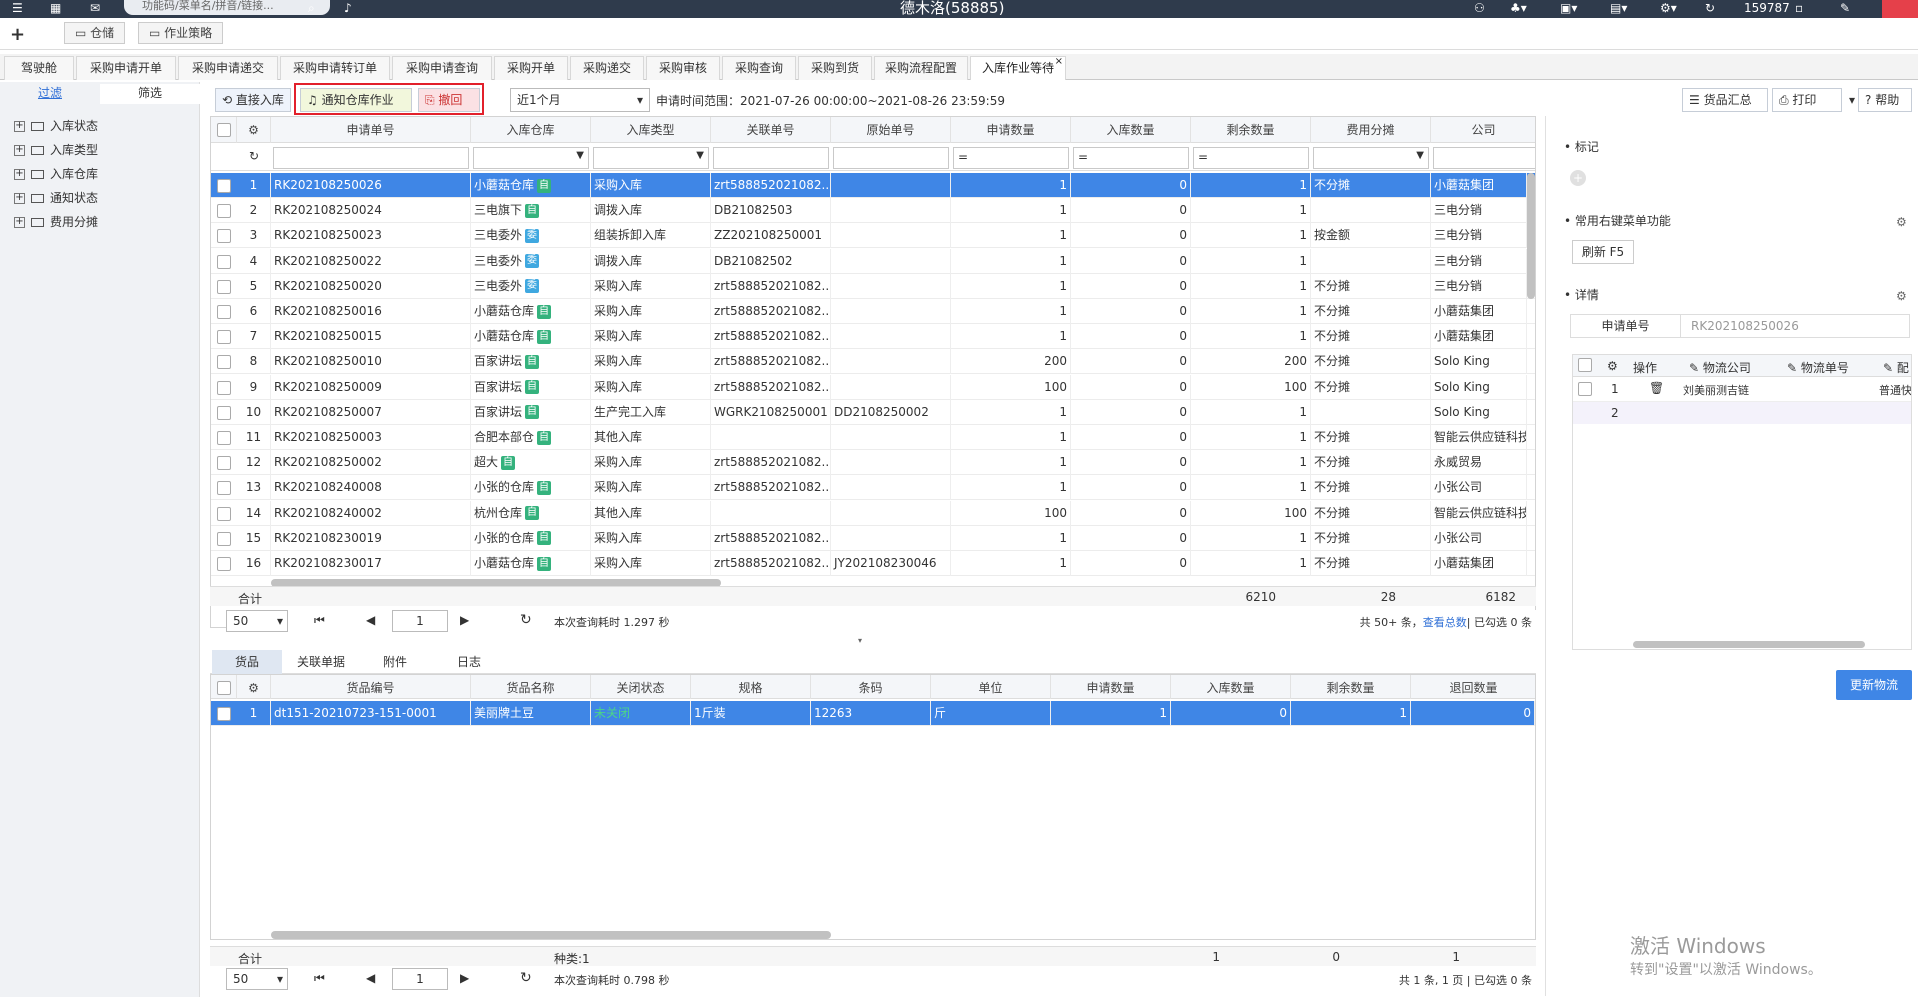 The image size is (1918, 997). What do you see at coordinates (1656, 388) in the screenshot?
I see `delete-icon: 🗑` at bounding box center [1656, 388].